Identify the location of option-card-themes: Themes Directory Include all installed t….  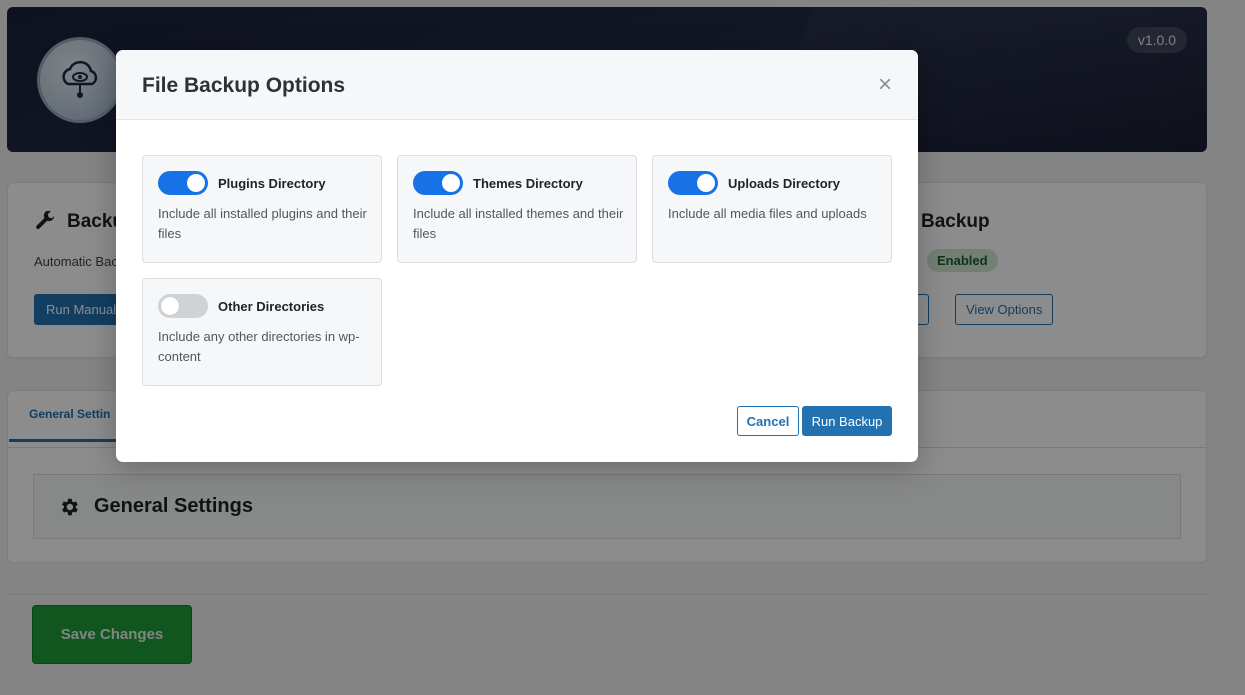
(517, 209).